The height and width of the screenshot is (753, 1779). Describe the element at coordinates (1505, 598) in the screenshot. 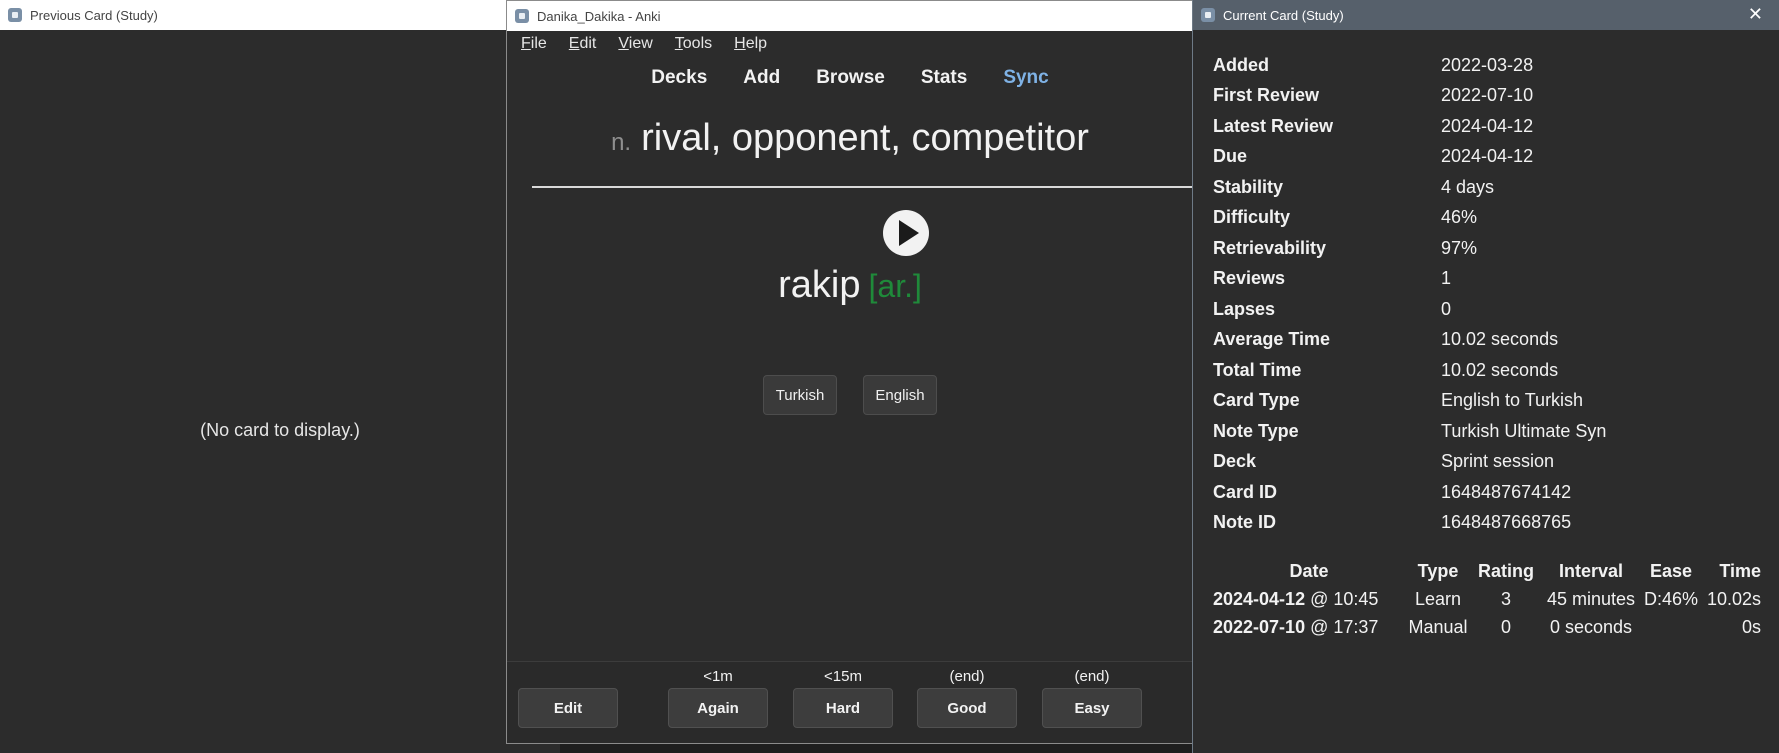

I see `review-rating: 3` at that location.